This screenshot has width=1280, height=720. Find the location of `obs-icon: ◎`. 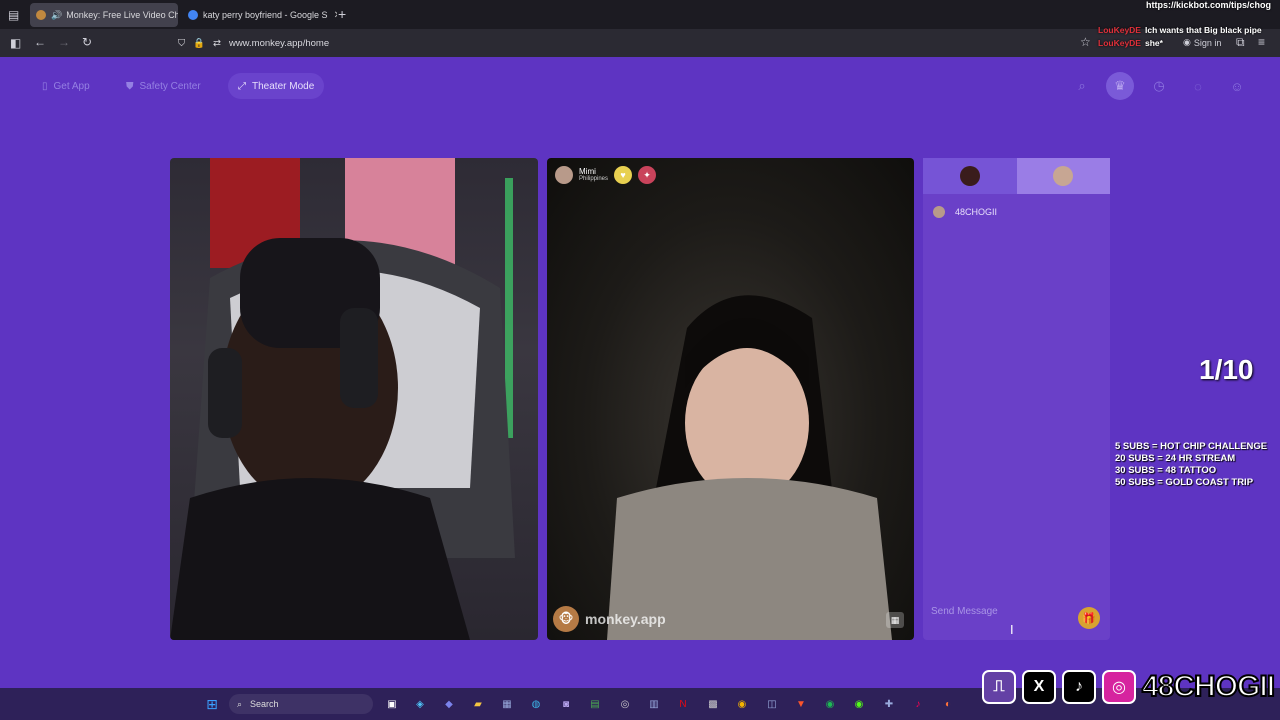

obs-icon: ◎ is located at coordinates (625, 704).